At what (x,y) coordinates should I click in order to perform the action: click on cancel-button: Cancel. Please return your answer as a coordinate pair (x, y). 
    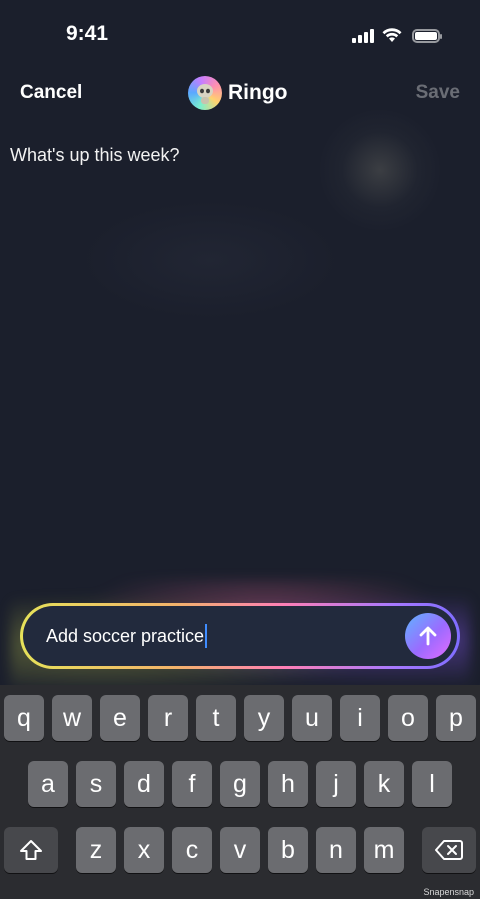
    Looking at the image, I should click on (51, 93).